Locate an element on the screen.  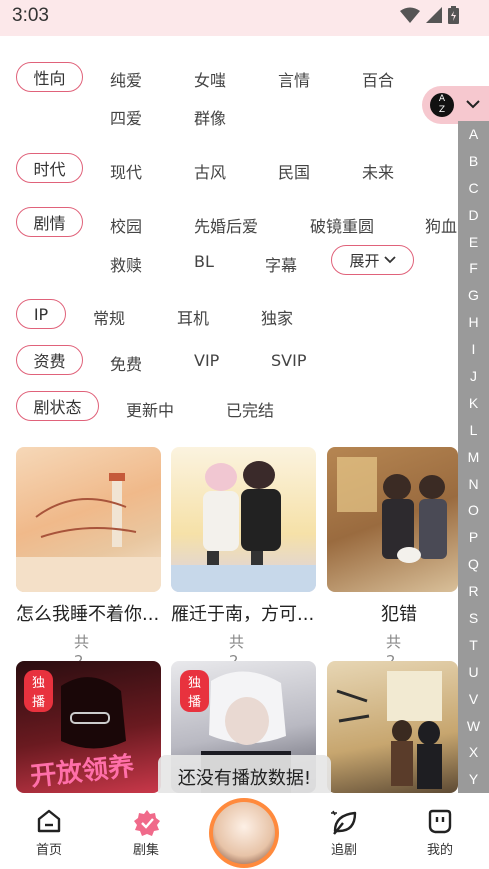
filter-option: 四爱 is located at coordinates (126, 117).